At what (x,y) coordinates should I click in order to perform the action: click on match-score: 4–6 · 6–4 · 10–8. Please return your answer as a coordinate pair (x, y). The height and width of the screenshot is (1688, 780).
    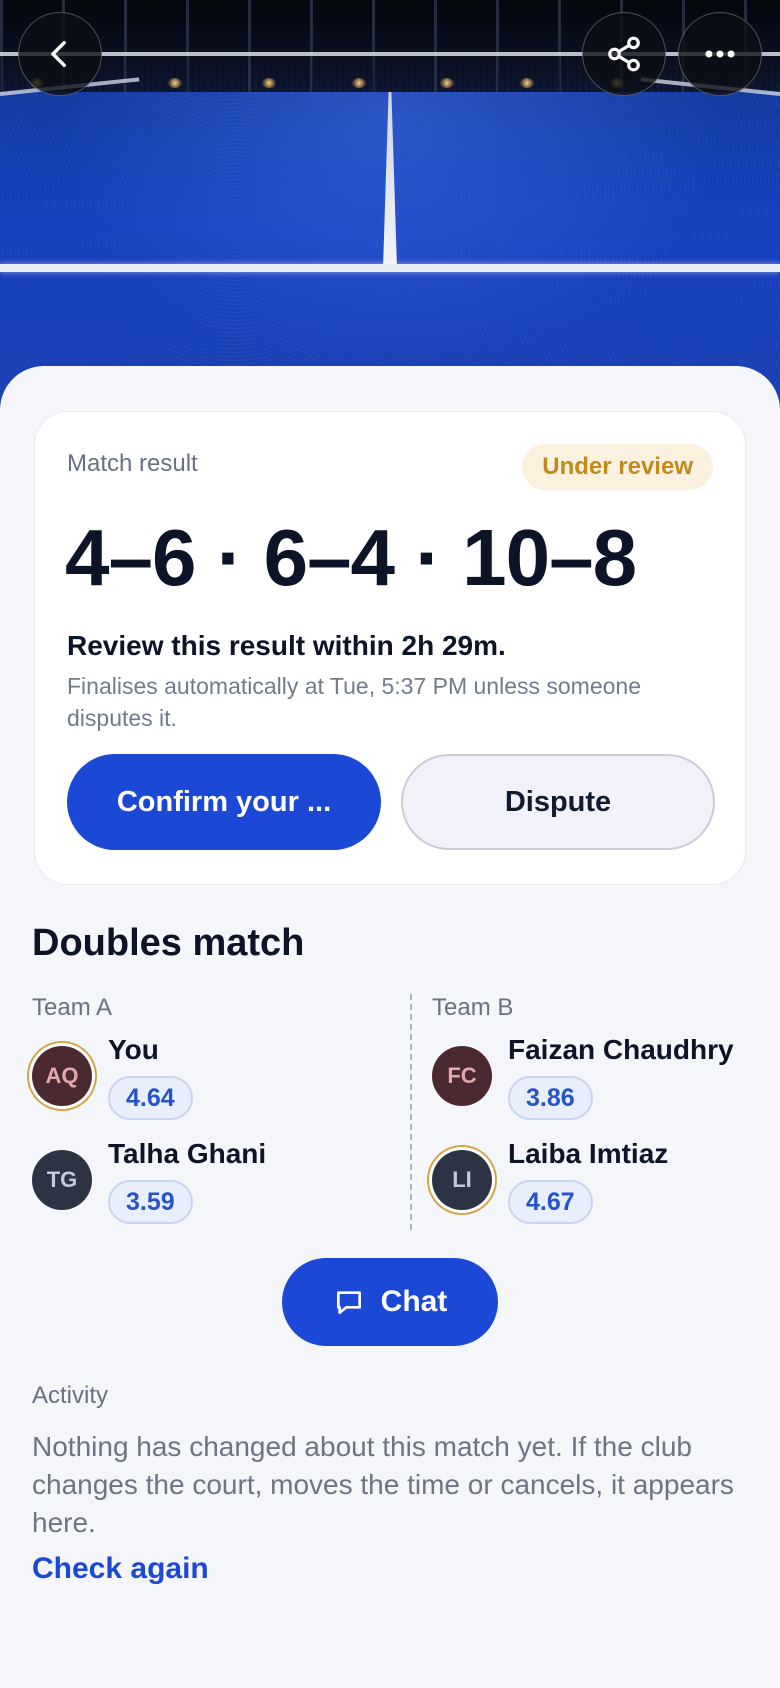
    Looking at the image, I should click on (351, 557).